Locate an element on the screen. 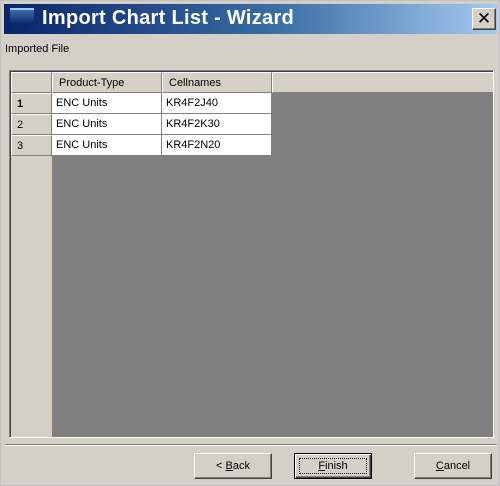  bottom-divider is located at coordinates (251, 445).